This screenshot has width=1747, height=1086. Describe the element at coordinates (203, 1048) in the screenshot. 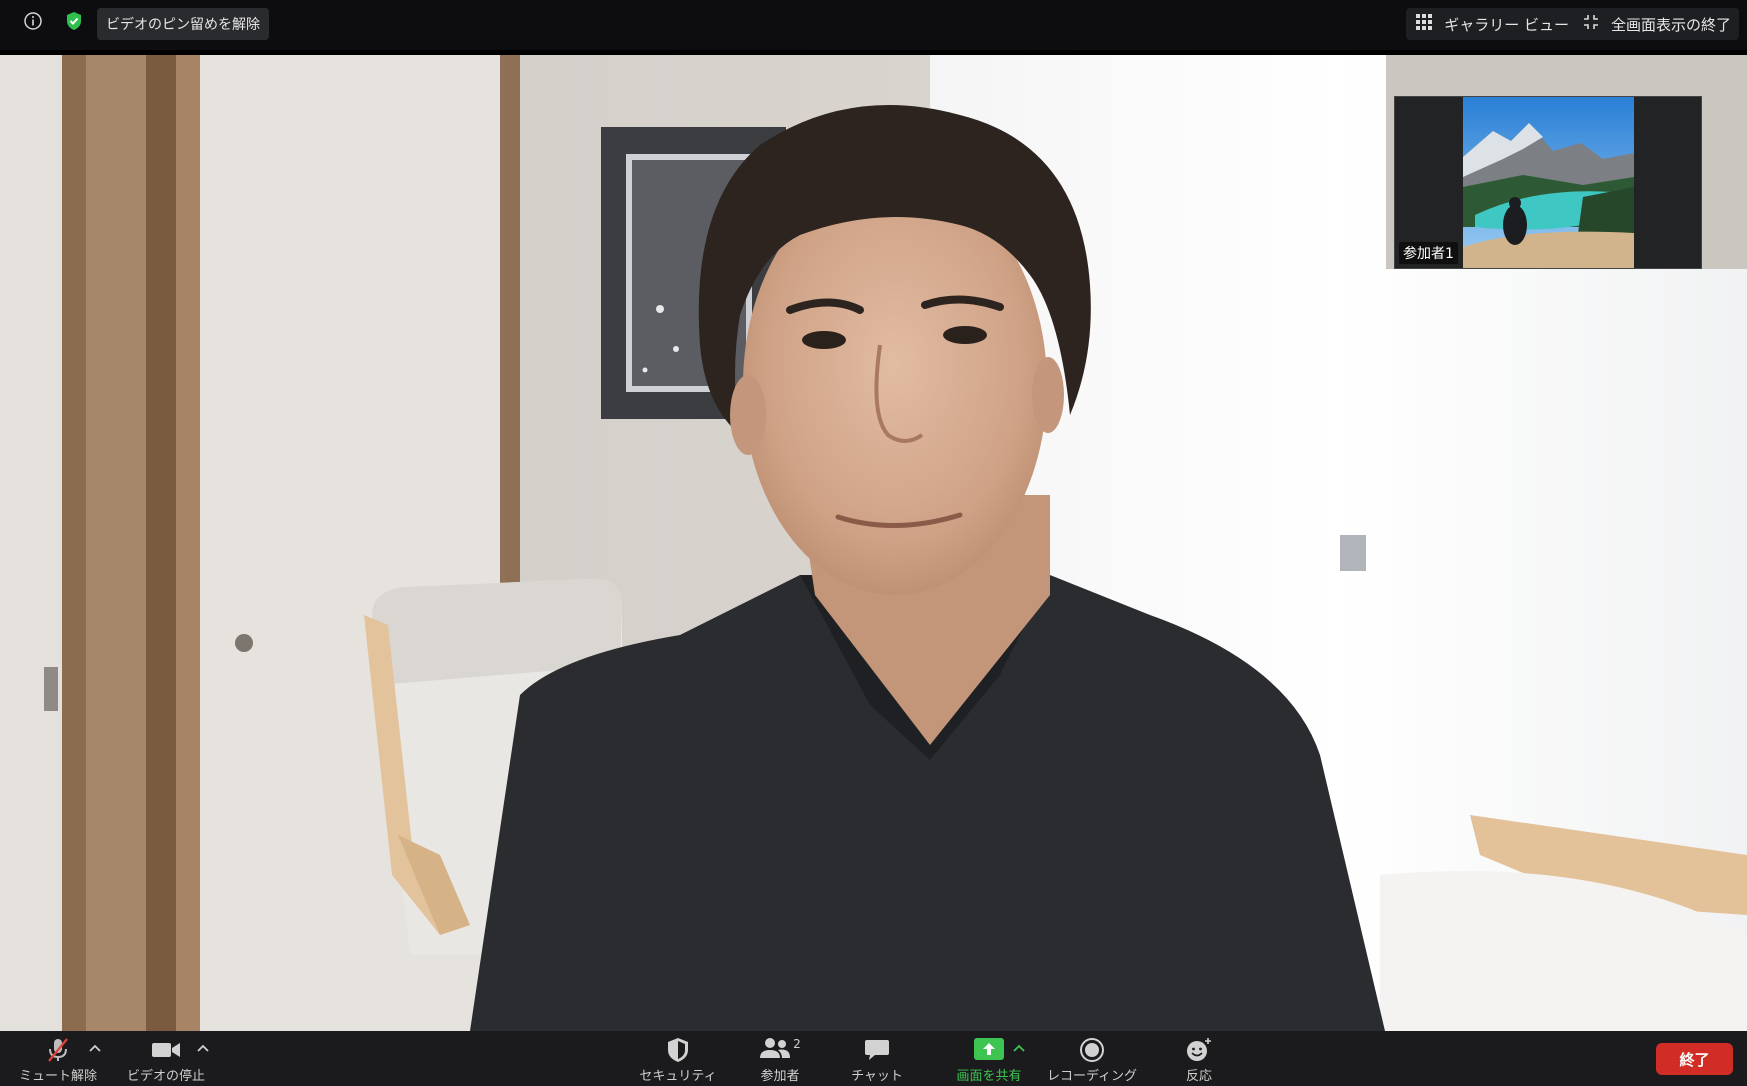

I see `video-options-caret` at that location.